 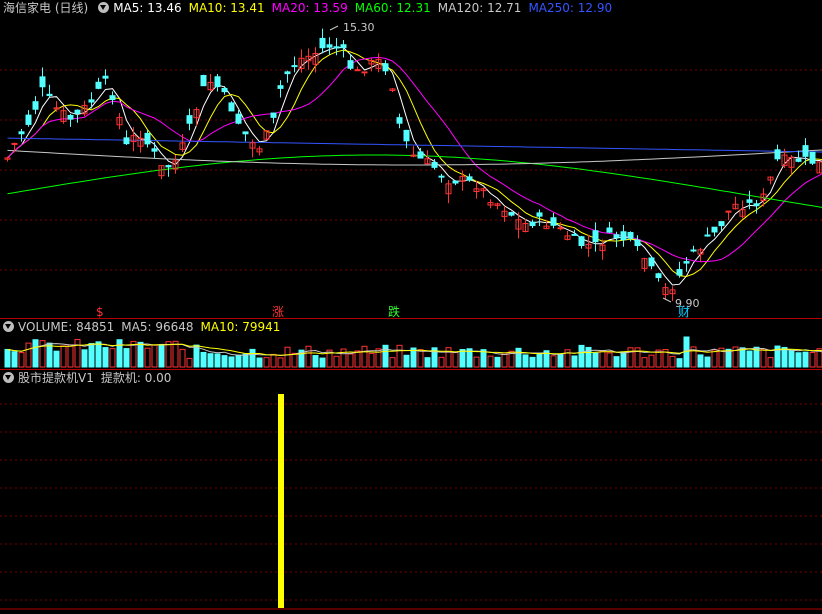 What do you see at coordinates (66, 327) in the screenshot?
I see `volume-label: VOLUME: 84851` at bounding box center [66, 327].